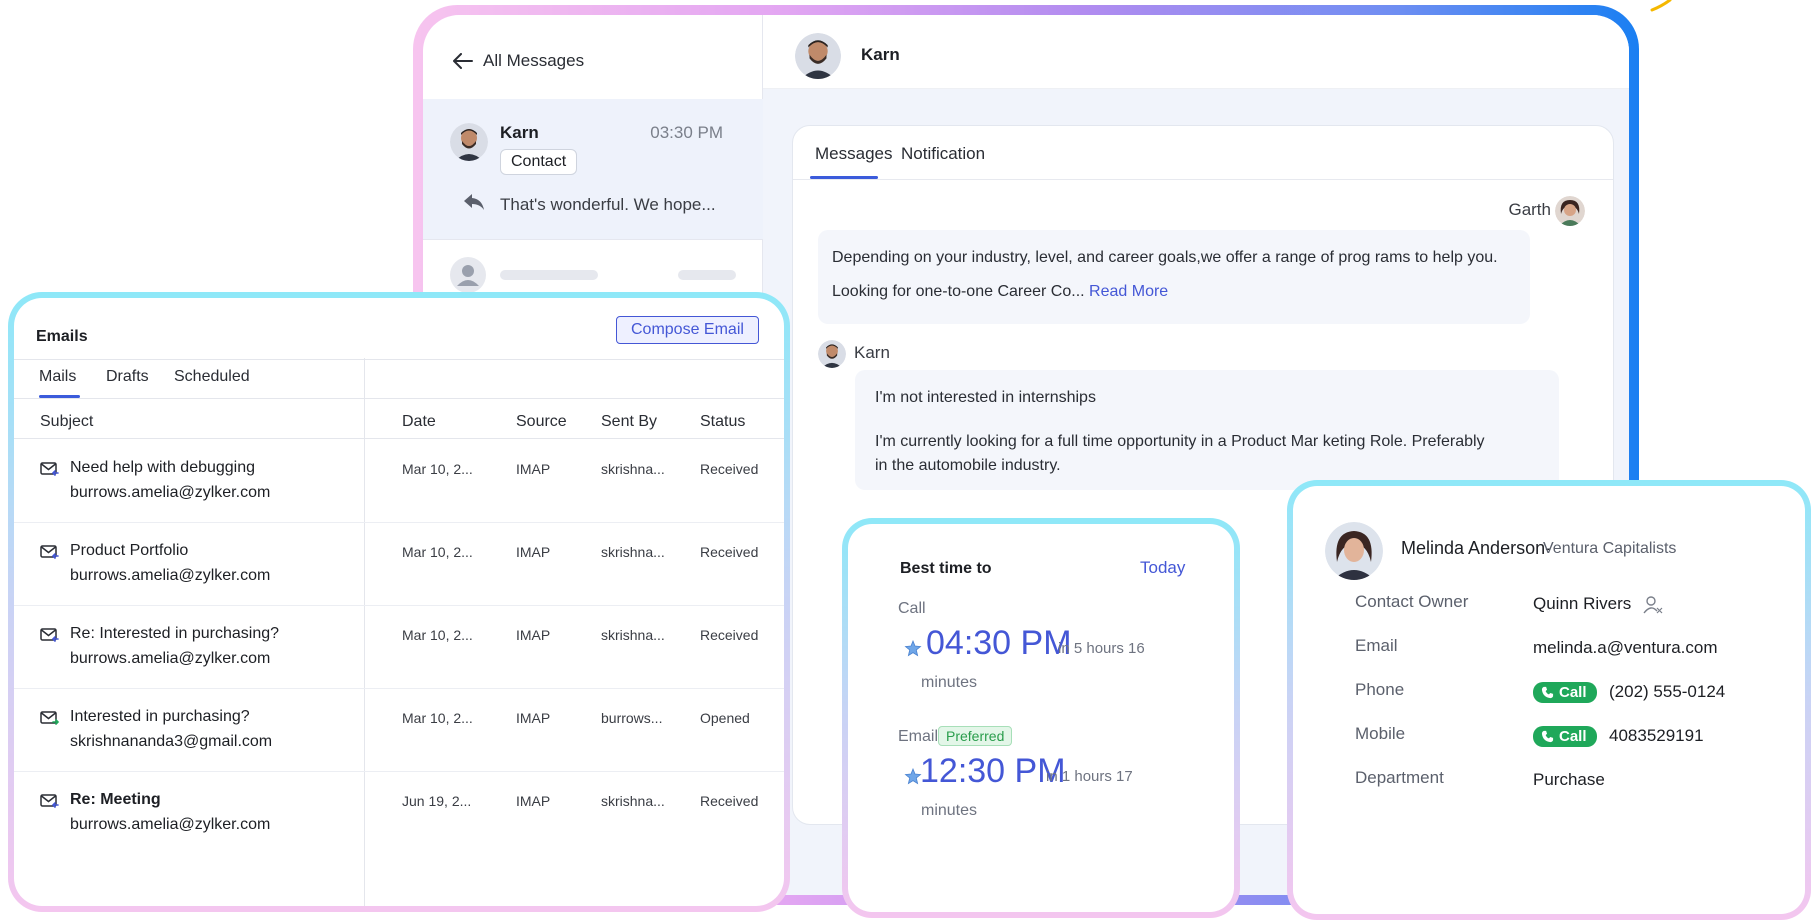  What do you see at coordinates (872, 352) in the screenshot?
I see `karn-message-name: Karn` at bounding box center [872, 352].